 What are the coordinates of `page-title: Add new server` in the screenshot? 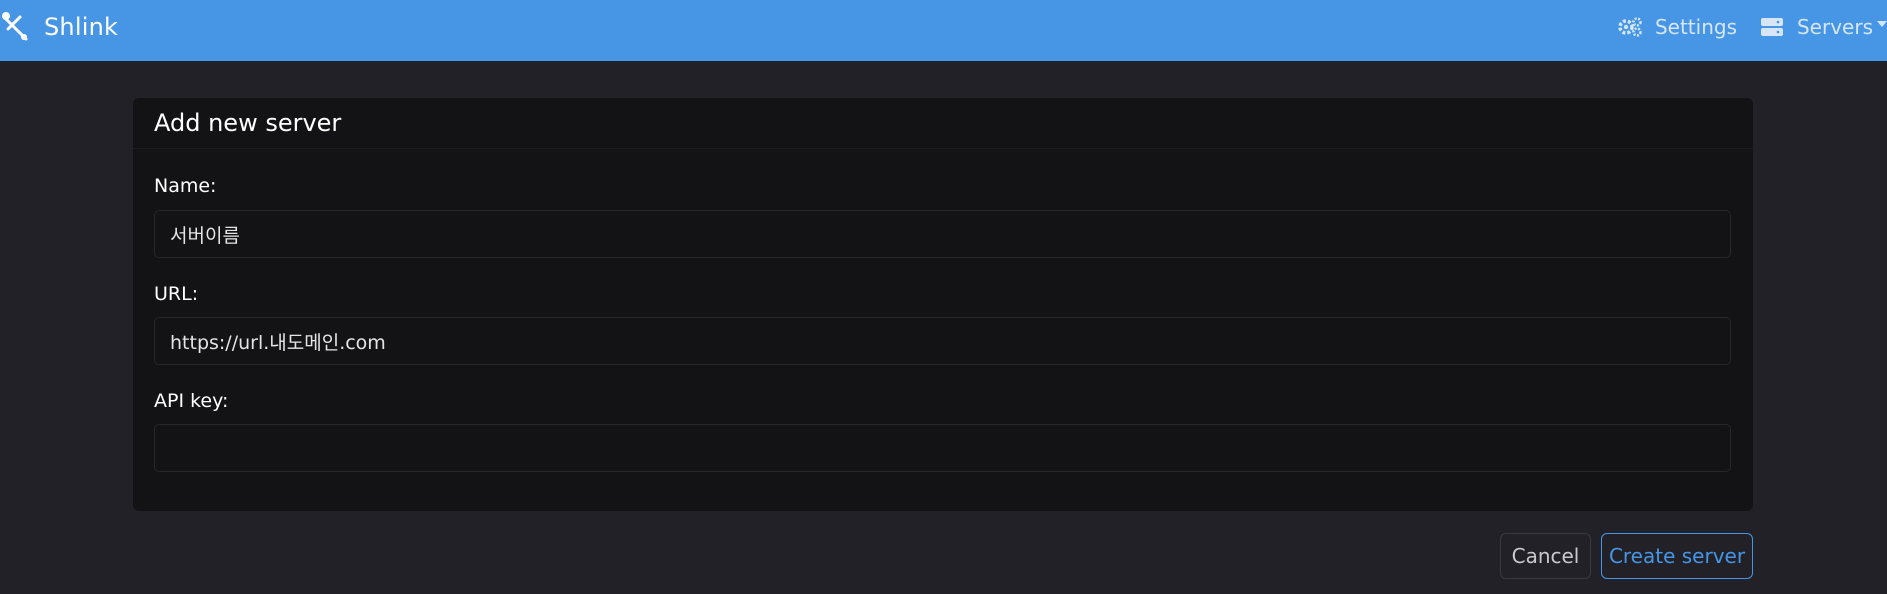 It's located at (248, 123).